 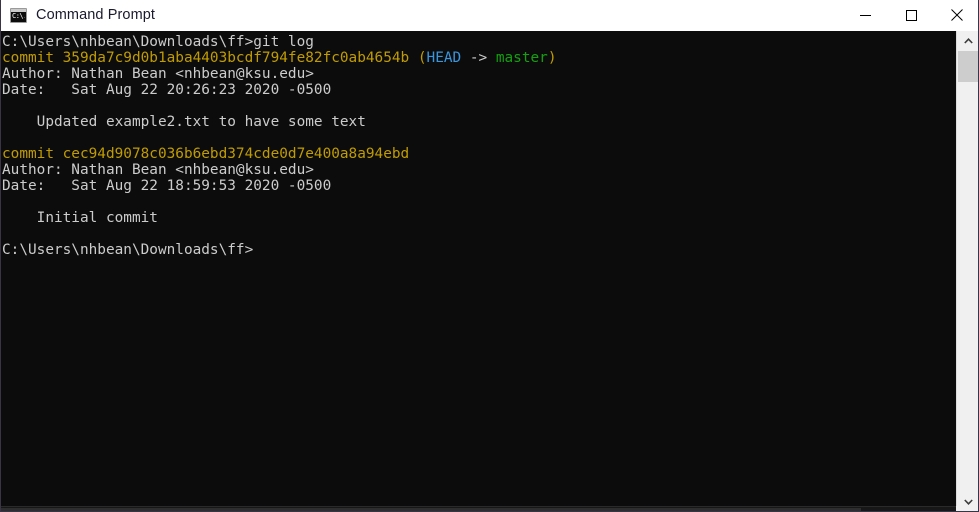 I want to click on horizontal-scroll-thumb, so click(x=431, y=509).